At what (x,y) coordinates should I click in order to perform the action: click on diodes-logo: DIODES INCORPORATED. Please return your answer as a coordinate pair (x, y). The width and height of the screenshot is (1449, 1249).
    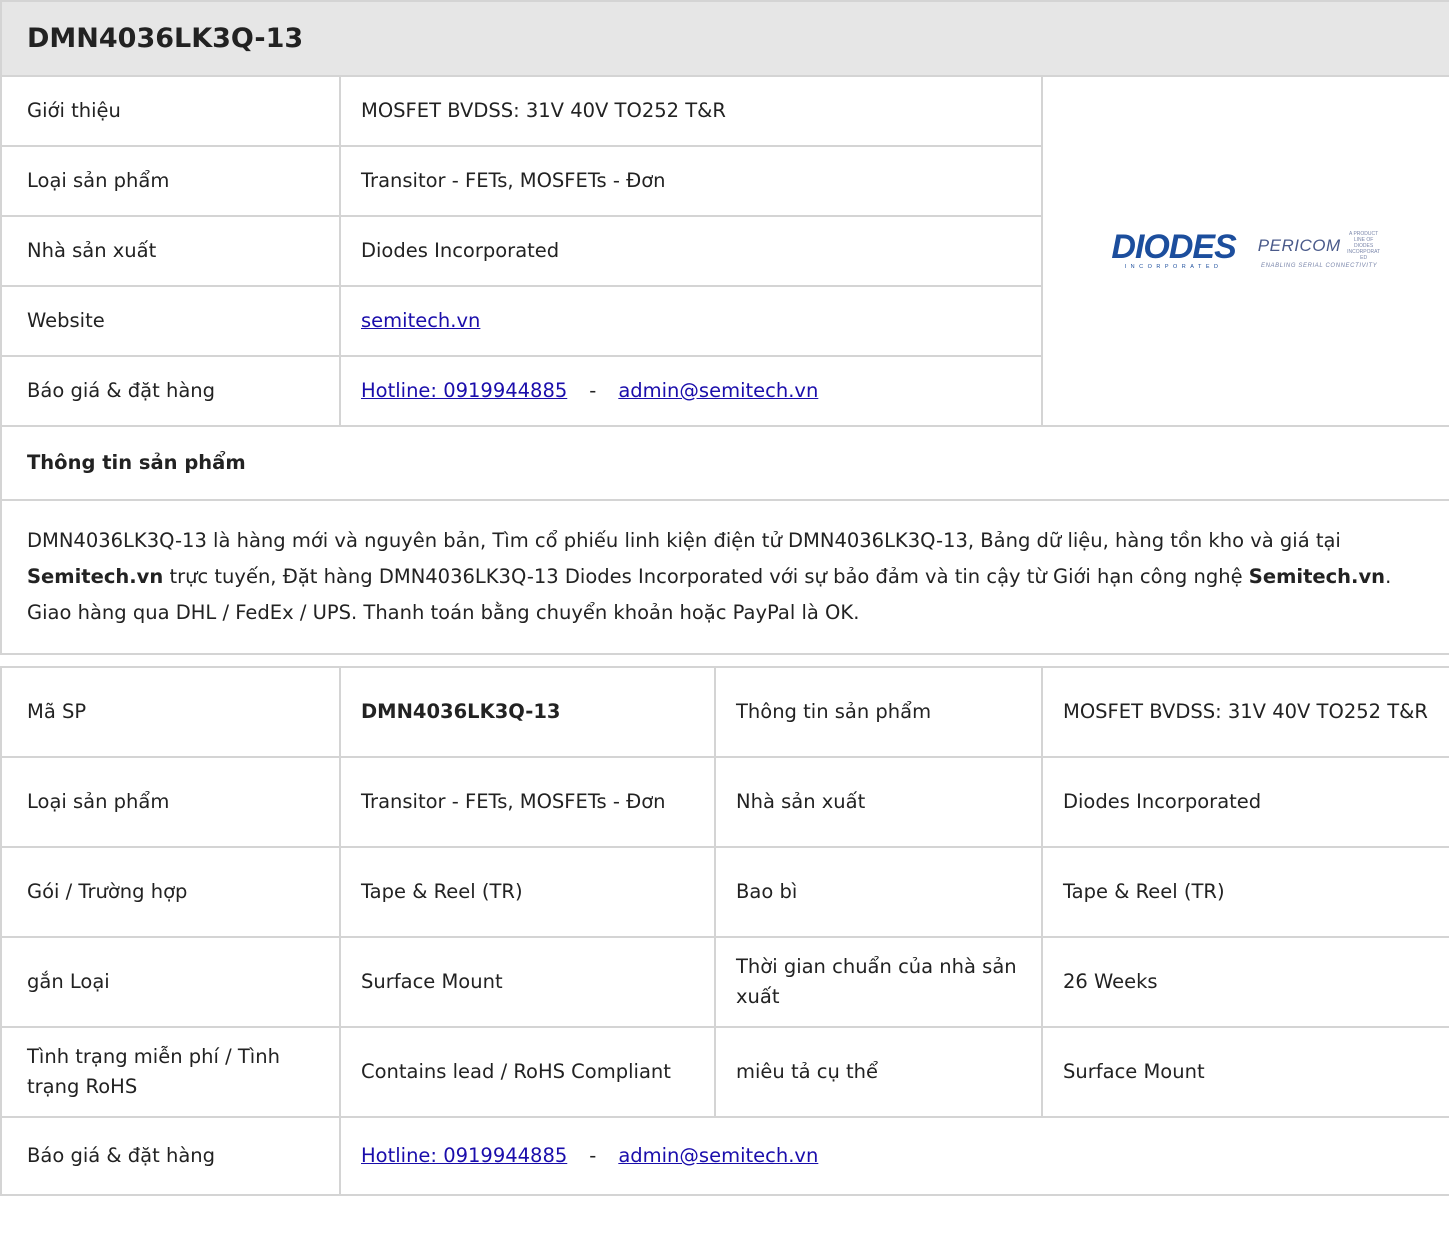
    Looking at the image, I should click on (1173, 249).